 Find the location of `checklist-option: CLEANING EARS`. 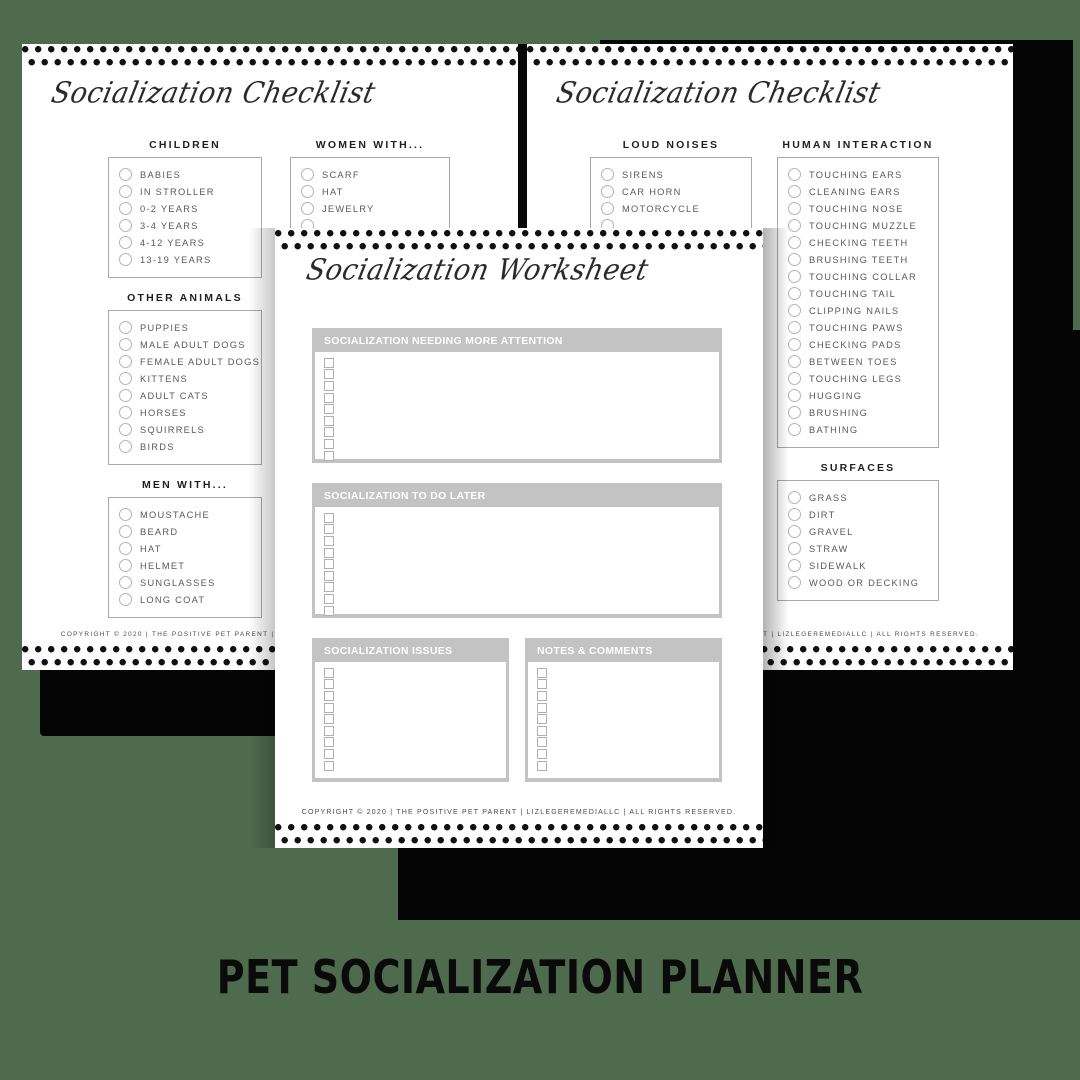

checklist-option: CLEANING EARS is located at coordinates (858, 191).